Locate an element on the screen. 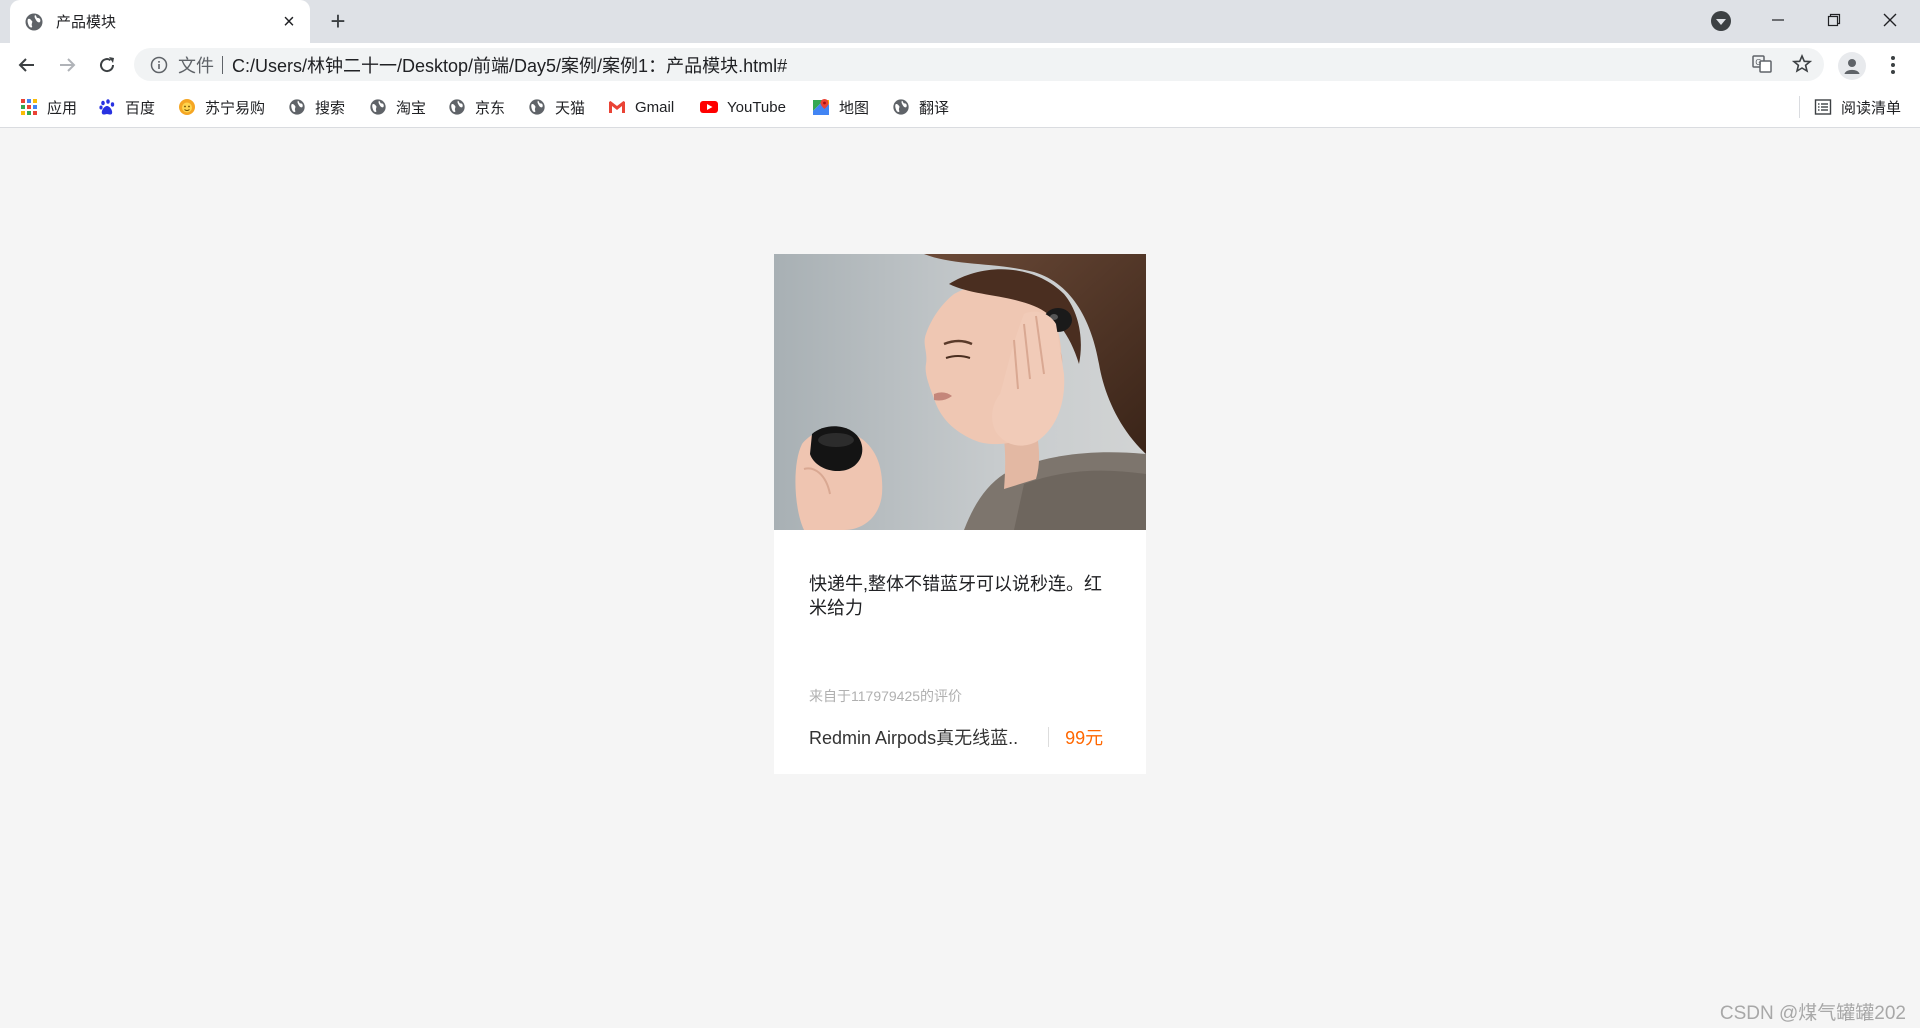  watermark: CSDN @煤气罐罐202 is located at coordinates (1812, 1013).